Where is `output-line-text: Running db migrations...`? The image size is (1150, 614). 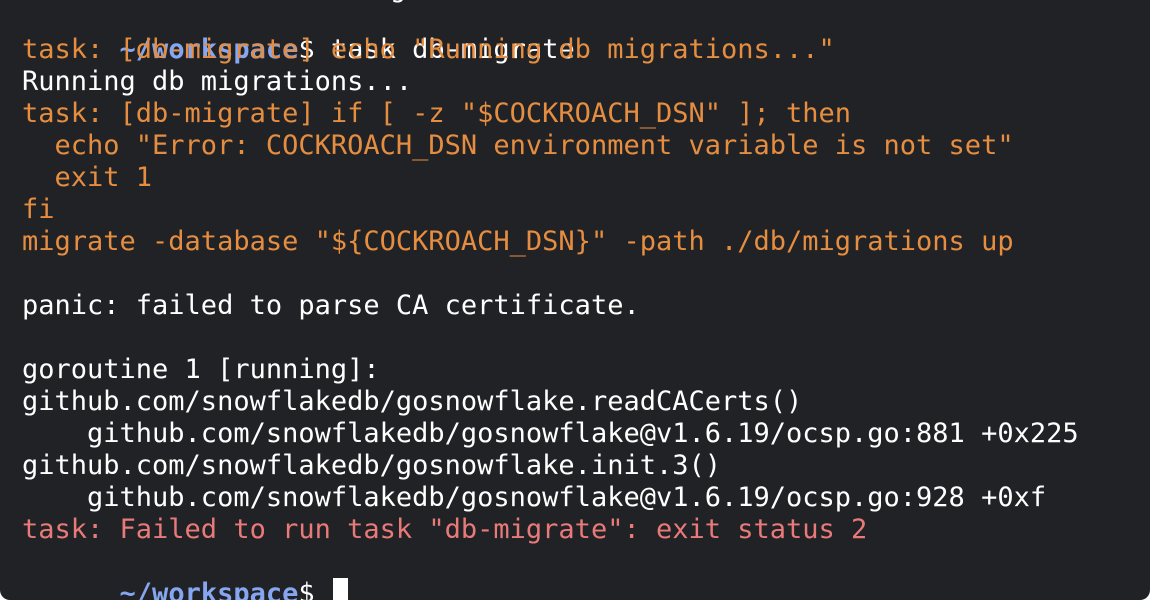
output-line-text: Running db migrations... is located at coordinates (217, 81).